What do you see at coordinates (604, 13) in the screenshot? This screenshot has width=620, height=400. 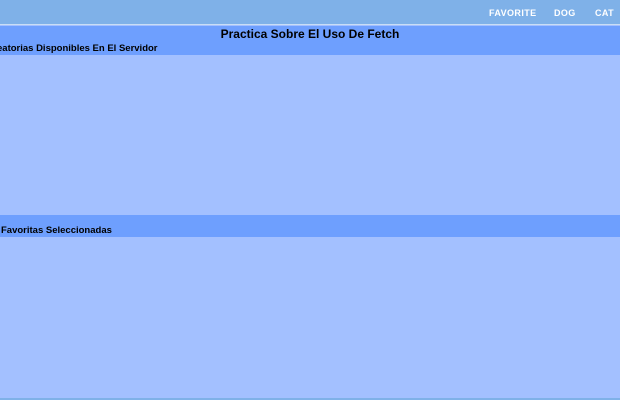 I see `nav-link-cat: CAT` at bounding box center [604, 13].